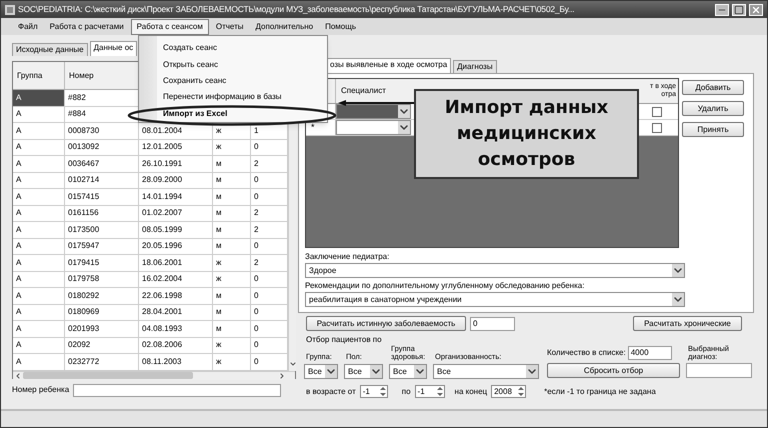 The height and width of the screenshot is (428, 768). I want to click on count-field: 4000, so click(650, 353).